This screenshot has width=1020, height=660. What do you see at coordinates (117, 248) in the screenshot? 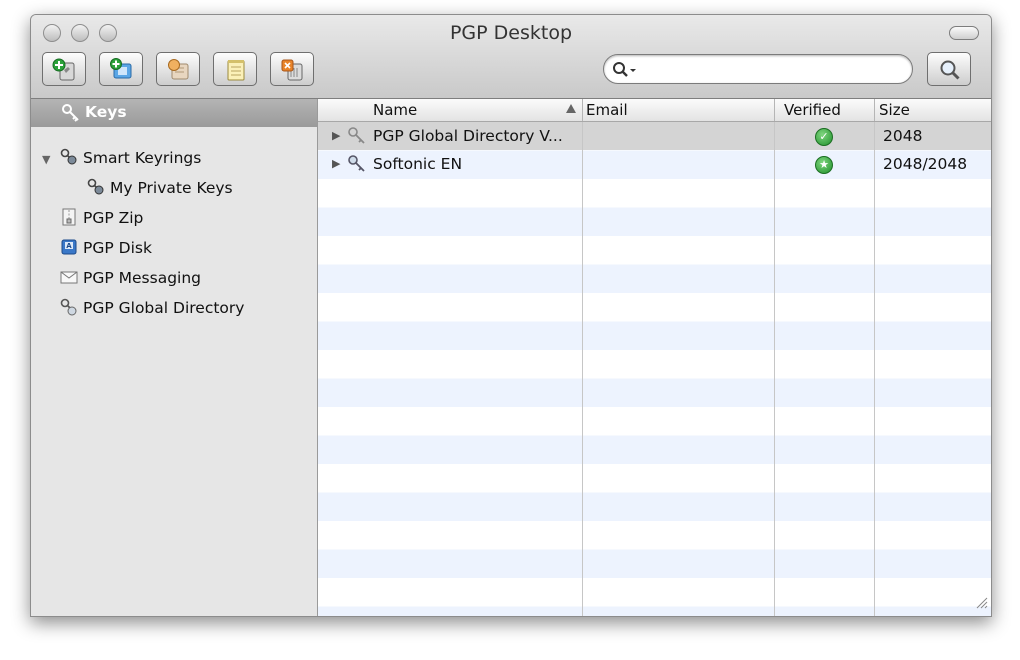
I see `sidebar-item-label: PGP Disk` at bounding box center [117, 248].